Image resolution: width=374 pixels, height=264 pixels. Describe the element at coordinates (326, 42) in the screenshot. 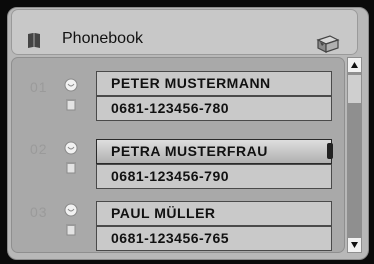

I see `mail-icon` at that location.